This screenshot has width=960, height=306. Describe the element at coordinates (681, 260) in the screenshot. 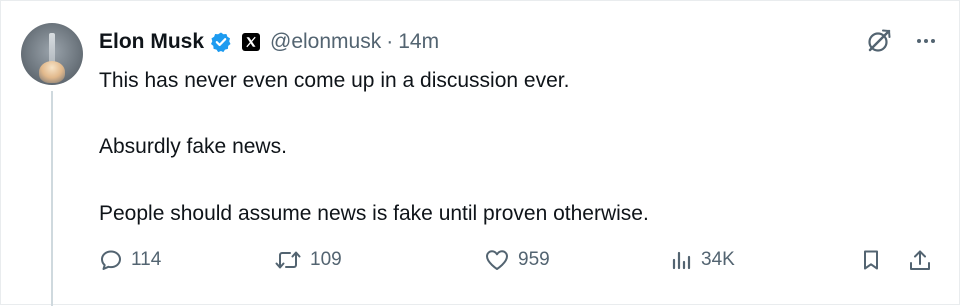

I see `views-icon` at that location.